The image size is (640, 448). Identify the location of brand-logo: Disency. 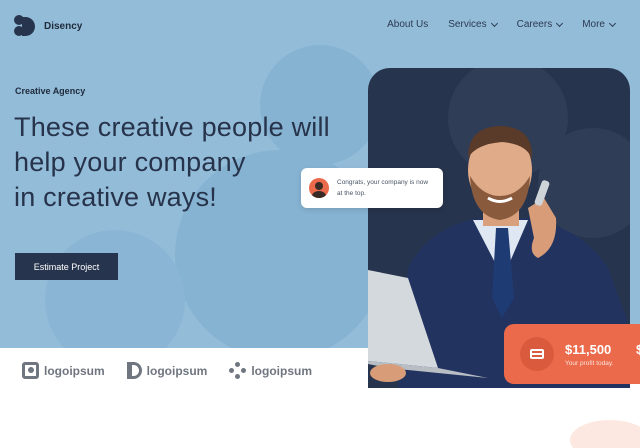
(48, 26).